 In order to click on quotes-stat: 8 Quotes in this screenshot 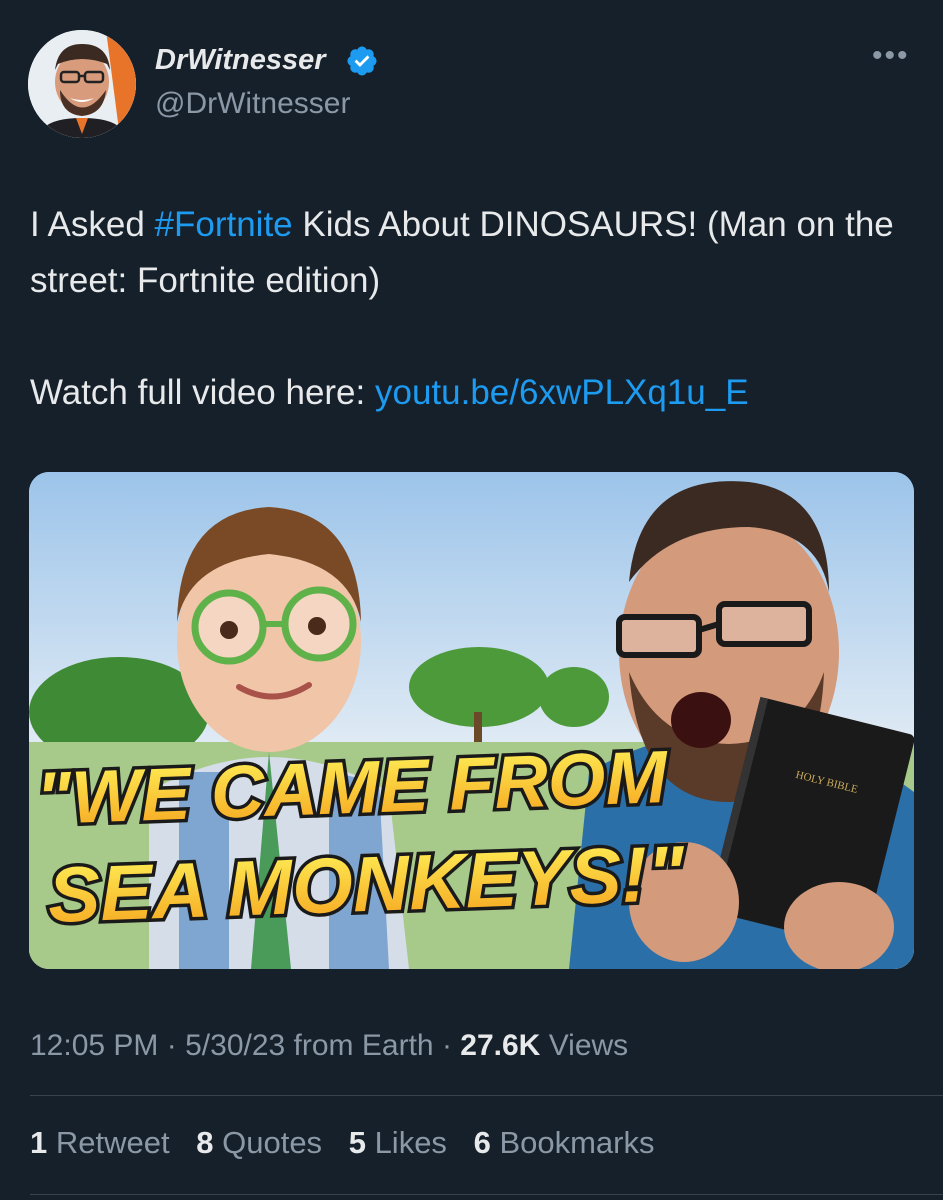, I will do `click(259, 1142)`.